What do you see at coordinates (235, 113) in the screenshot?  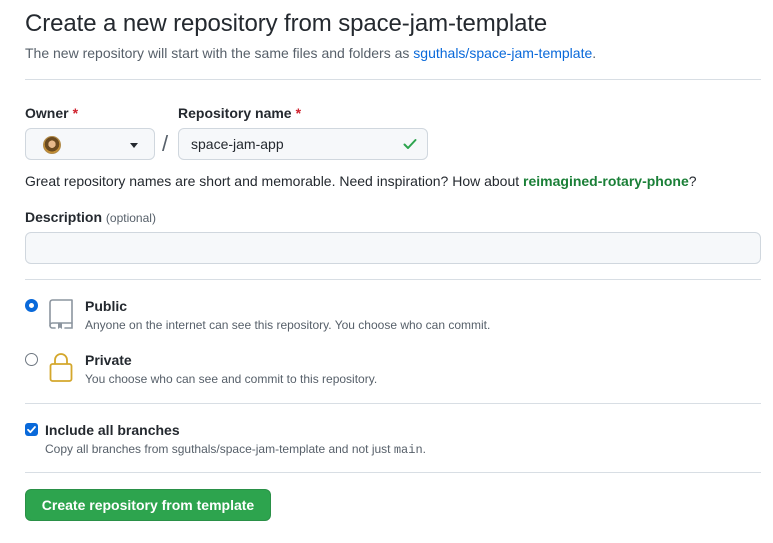 I see `repo-name-label-text: Repository name` at bounding box center [235, 113].